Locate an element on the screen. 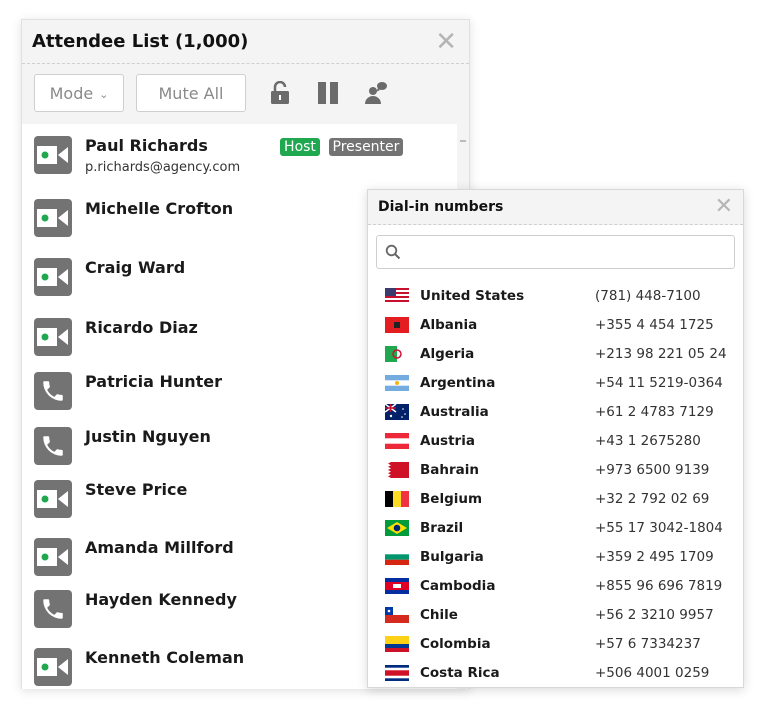  country-row: Argentina +54 11 5219-0364 is located at coordinates (560, 383).